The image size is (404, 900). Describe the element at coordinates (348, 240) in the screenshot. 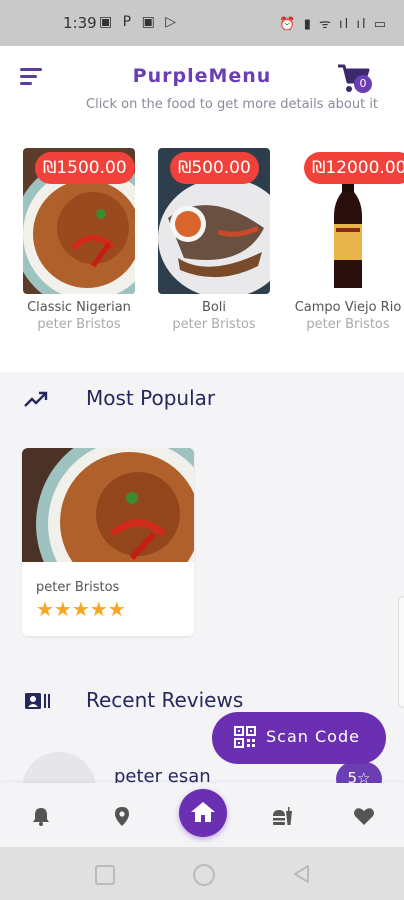

I see `food-card: ₪12000.00 Campo Viejo Rio peter Bristos` at that location.